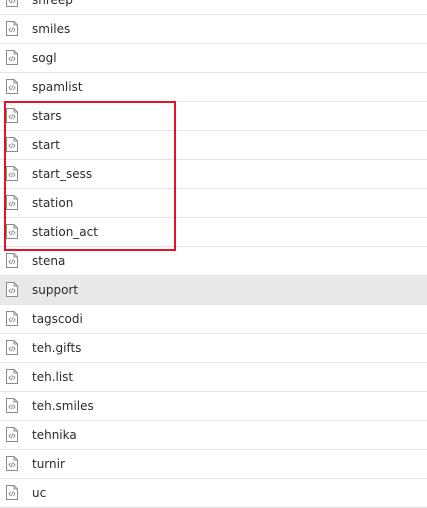 This screenshot has width=427, height=508. What do you see at coordinates (213, 7) in the screenshot?
I see `file-row: shreep` at bounding box center [213, 7].